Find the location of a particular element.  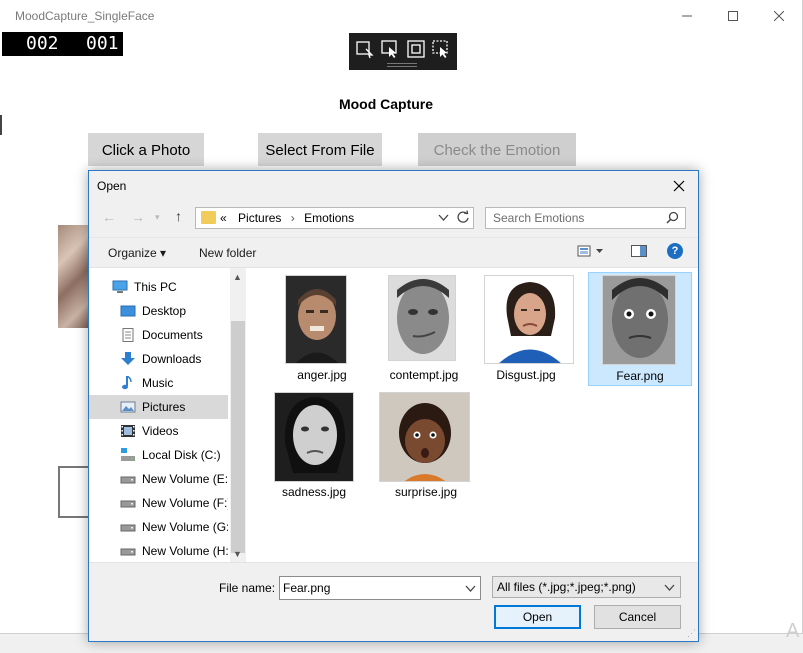

nav-item-volume-g: New Volume (G:) is located at coordinates (158, 527).